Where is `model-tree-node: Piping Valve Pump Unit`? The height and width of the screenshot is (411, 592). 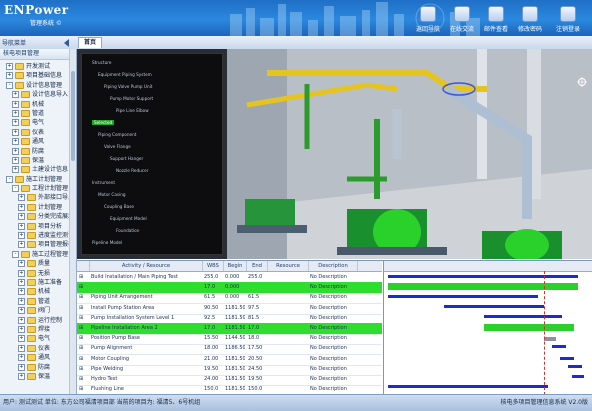 model-tree-node: Piping Valve Pump Unit is located at coordinates (128, 86).